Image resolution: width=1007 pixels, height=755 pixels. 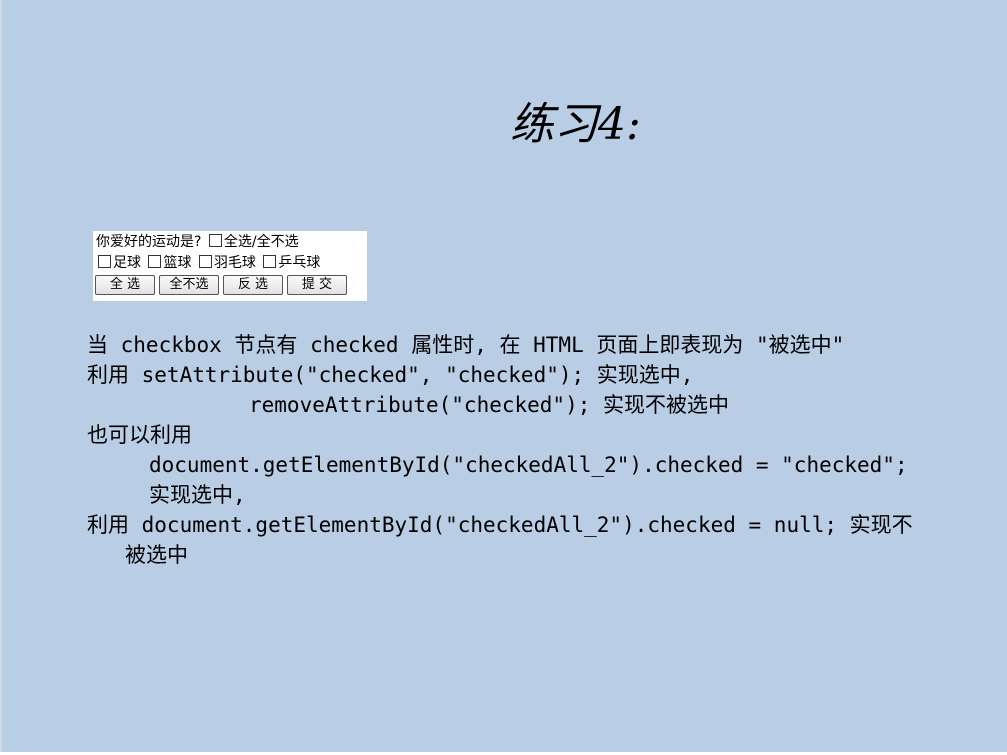 What do you see at coordinates (156, 555) in the screenshot?
I see `body-line-7: 被选中` at bounding box center [156, 555].